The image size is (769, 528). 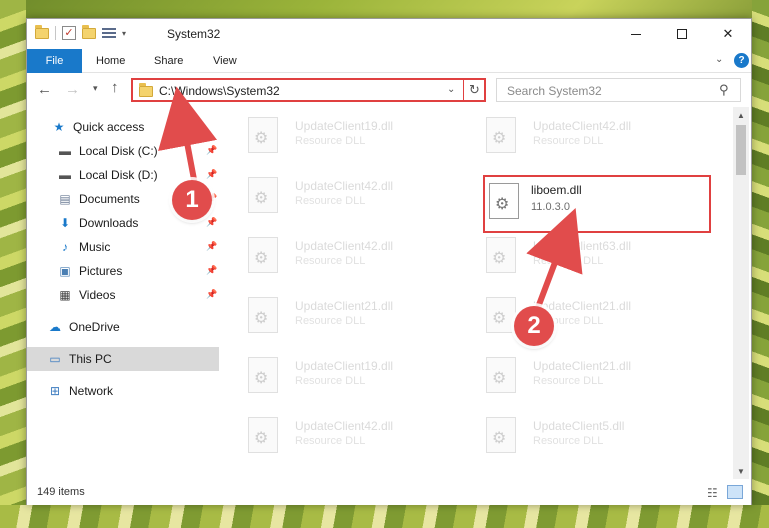 What do you see at coordinates (123, 327) in the screenshot?
I see `sidebar-item-onedrive: ☁ OneDrive` at bounding box center [123, 327].